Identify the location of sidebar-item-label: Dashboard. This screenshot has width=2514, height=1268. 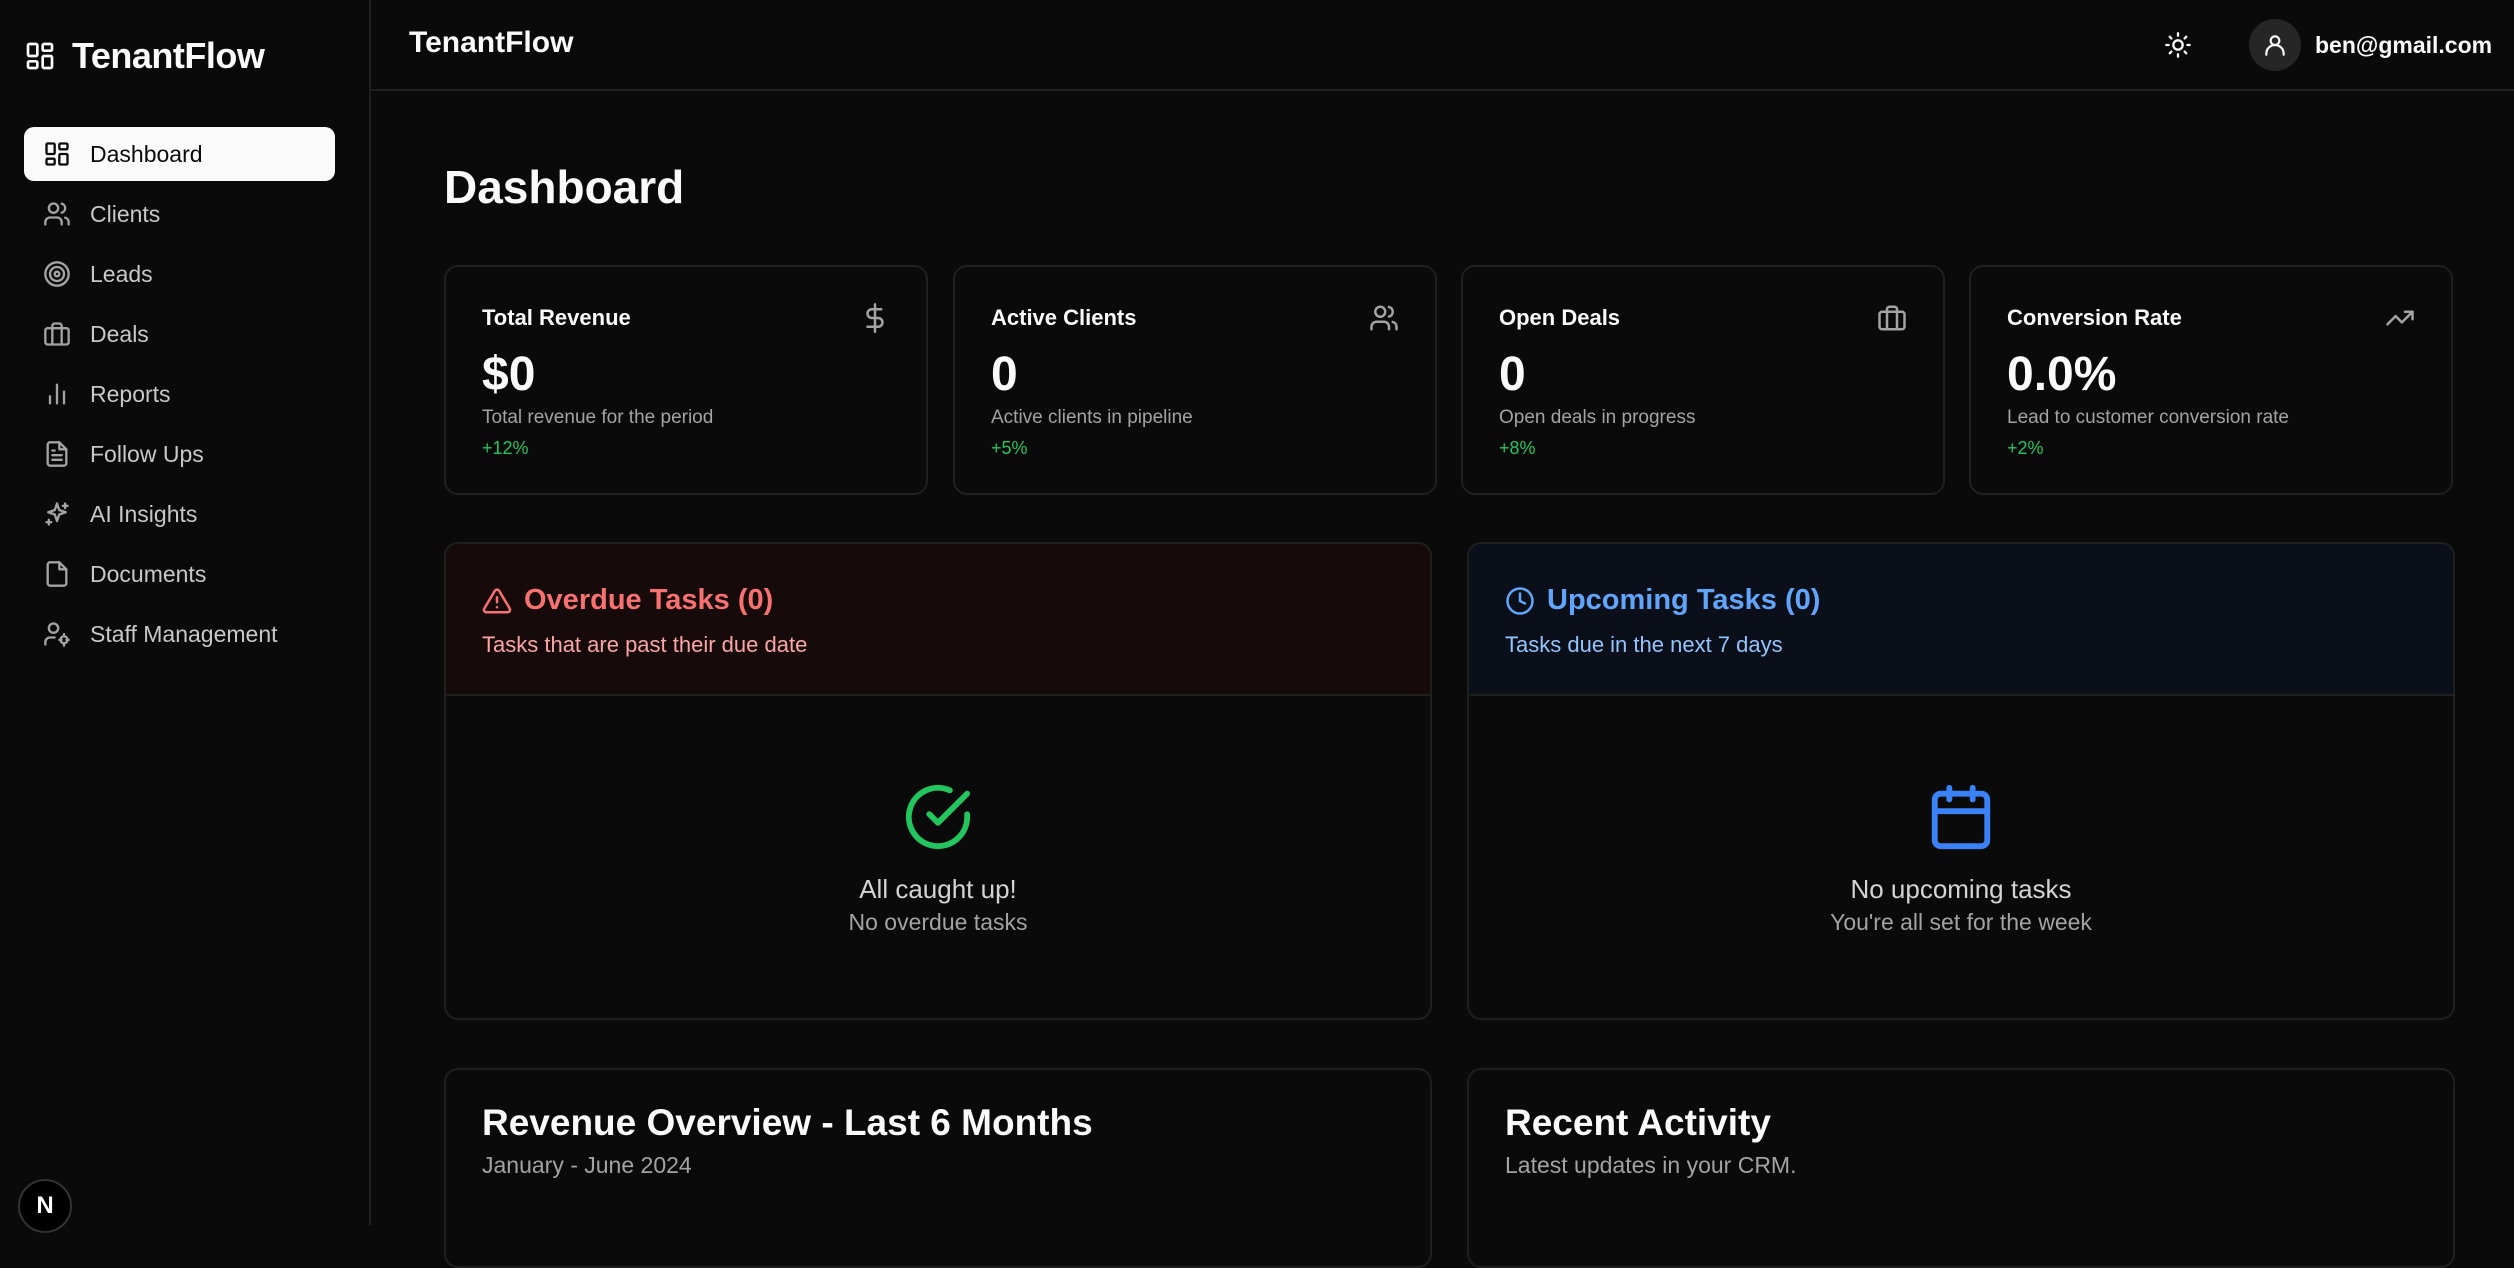
(146, 153).